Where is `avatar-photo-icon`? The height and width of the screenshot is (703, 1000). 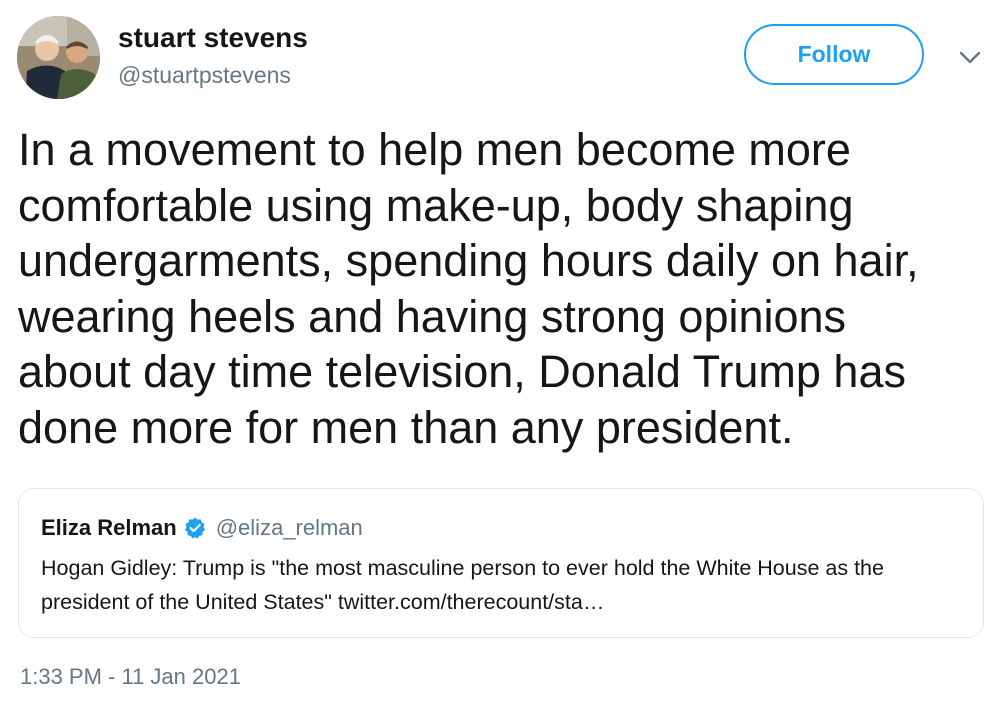
avatar-photo-icon is located at coordinates (58, 57).